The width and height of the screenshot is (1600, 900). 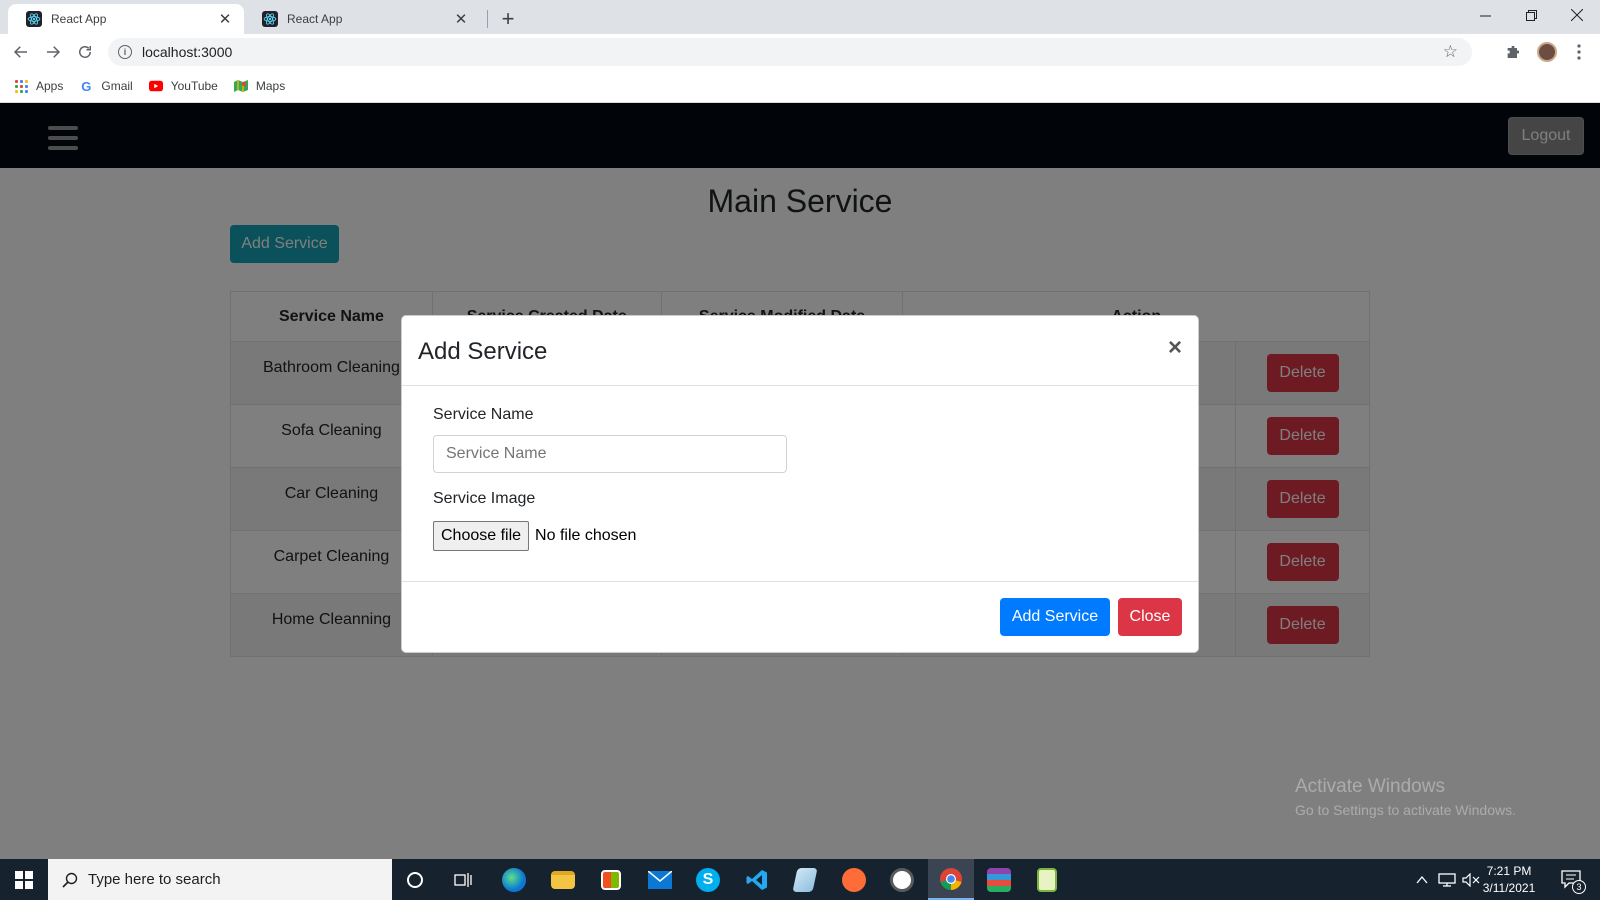 What do you see at coordinates (1450, 52) in the screenshot?
I see `bookmark-star-icon: ☆` at bounding box center [1450, 52].